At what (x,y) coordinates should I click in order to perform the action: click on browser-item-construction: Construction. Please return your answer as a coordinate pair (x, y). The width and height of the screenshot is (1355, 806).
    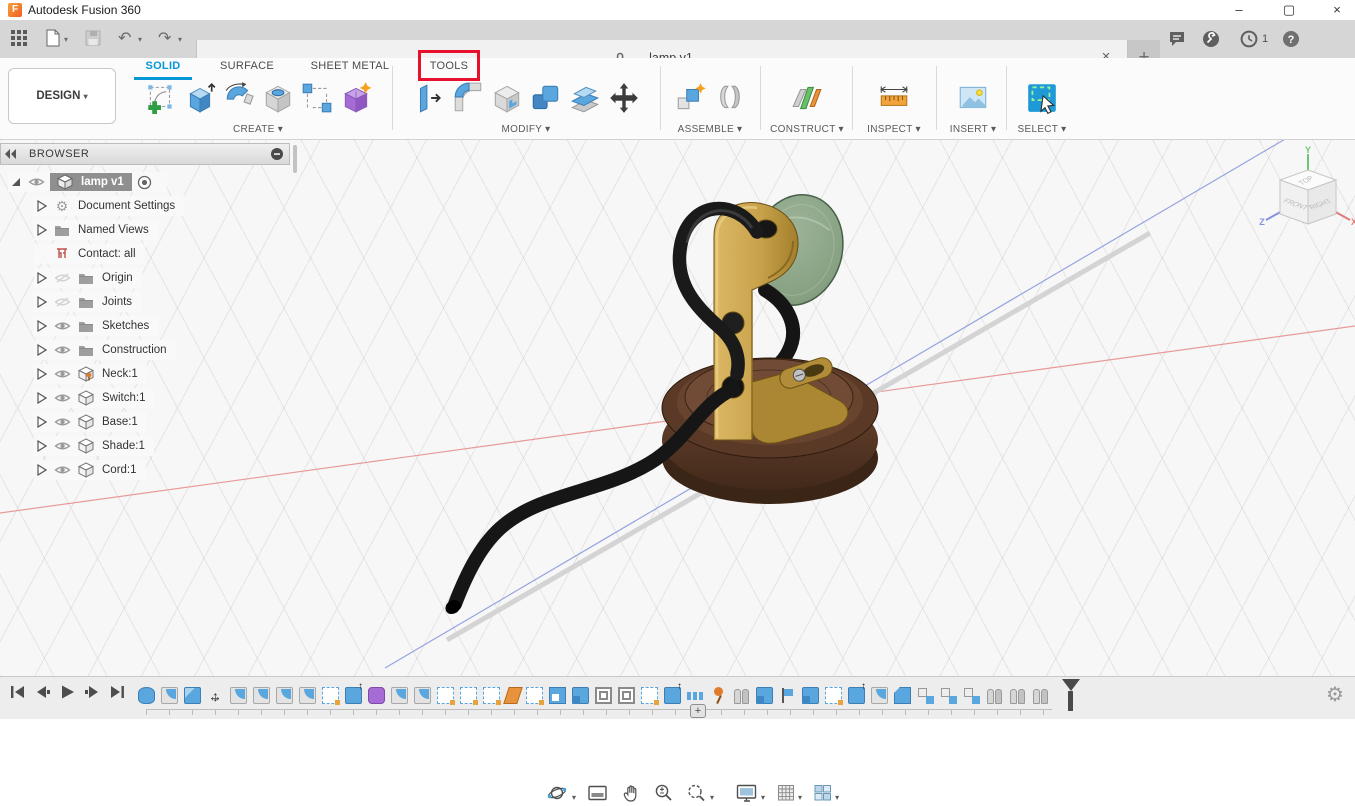
    Looking at the image, I should click on (105, 350).